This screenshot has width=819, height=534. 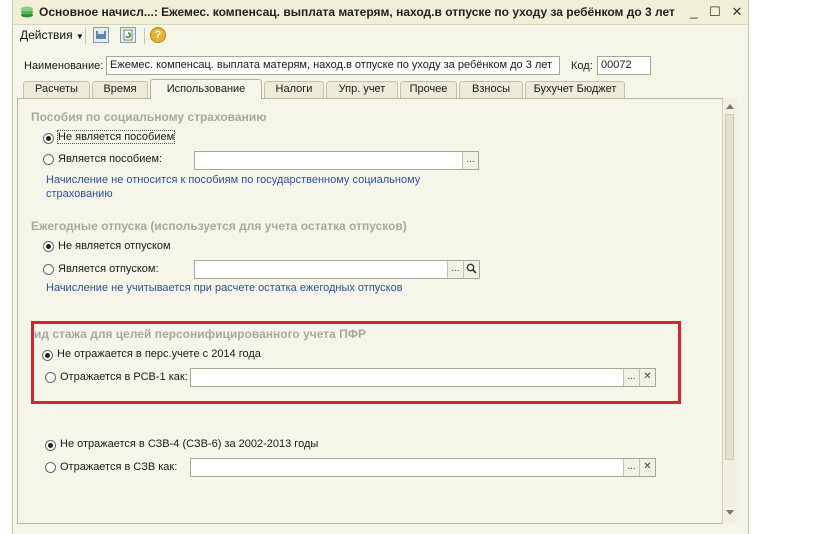 I want to click on benefits-section-header: Пособия по социальному страхованию, so click(x=149, y=117).